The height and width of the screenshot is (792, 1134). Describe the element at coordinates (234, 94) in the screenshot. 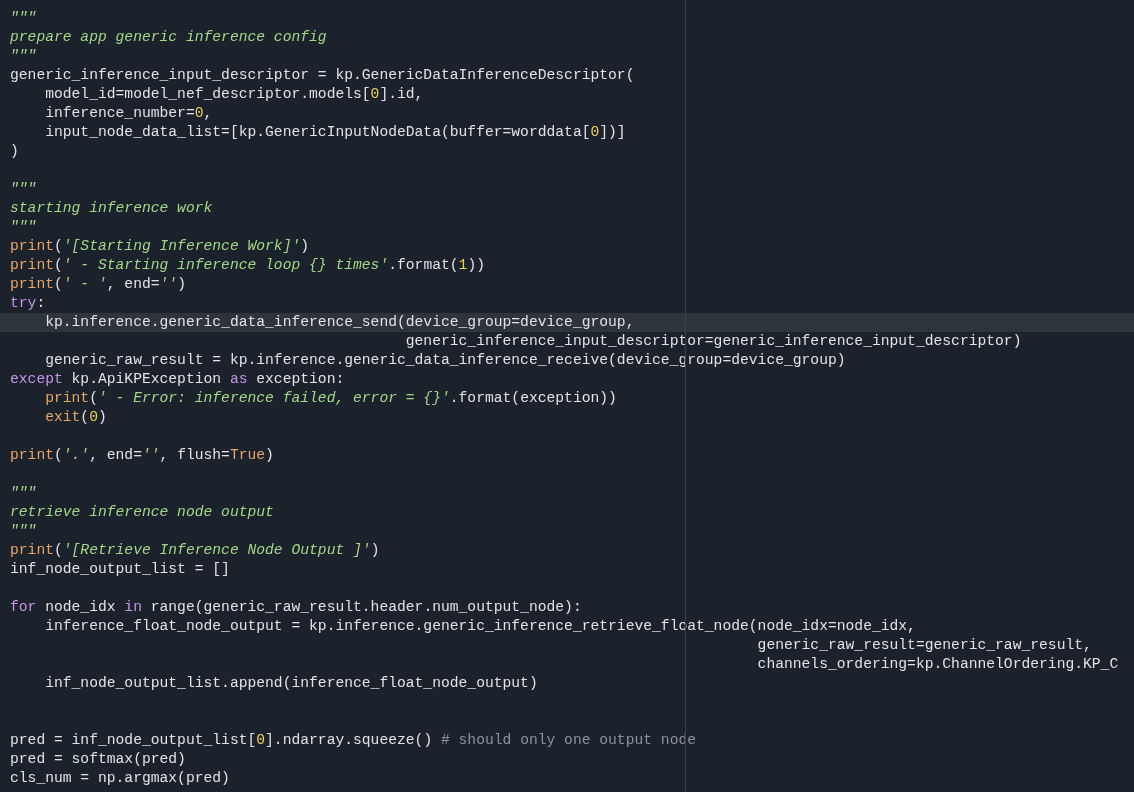

I see `code-line: model_id=model_nef_descriptor.models[0].id,` at that location.